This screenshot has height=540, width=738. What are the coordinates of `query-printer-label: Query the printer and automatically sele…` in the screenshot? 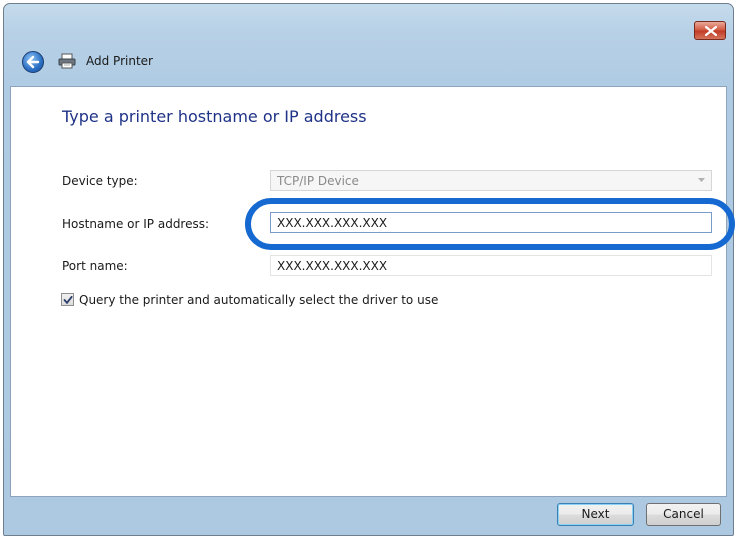 It's located at (259, 300).